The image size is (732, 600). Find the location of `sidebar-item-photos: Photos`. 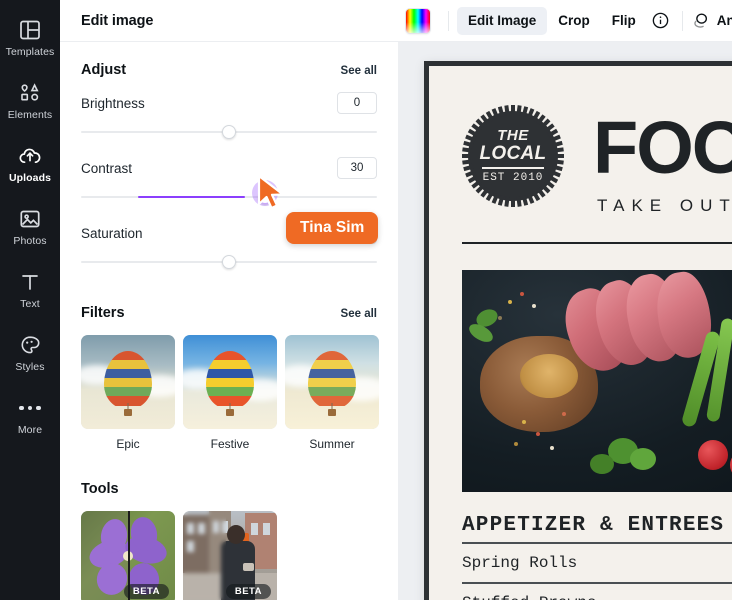

sidebar-item-photos: Photos is located at coordinates (30, 226).